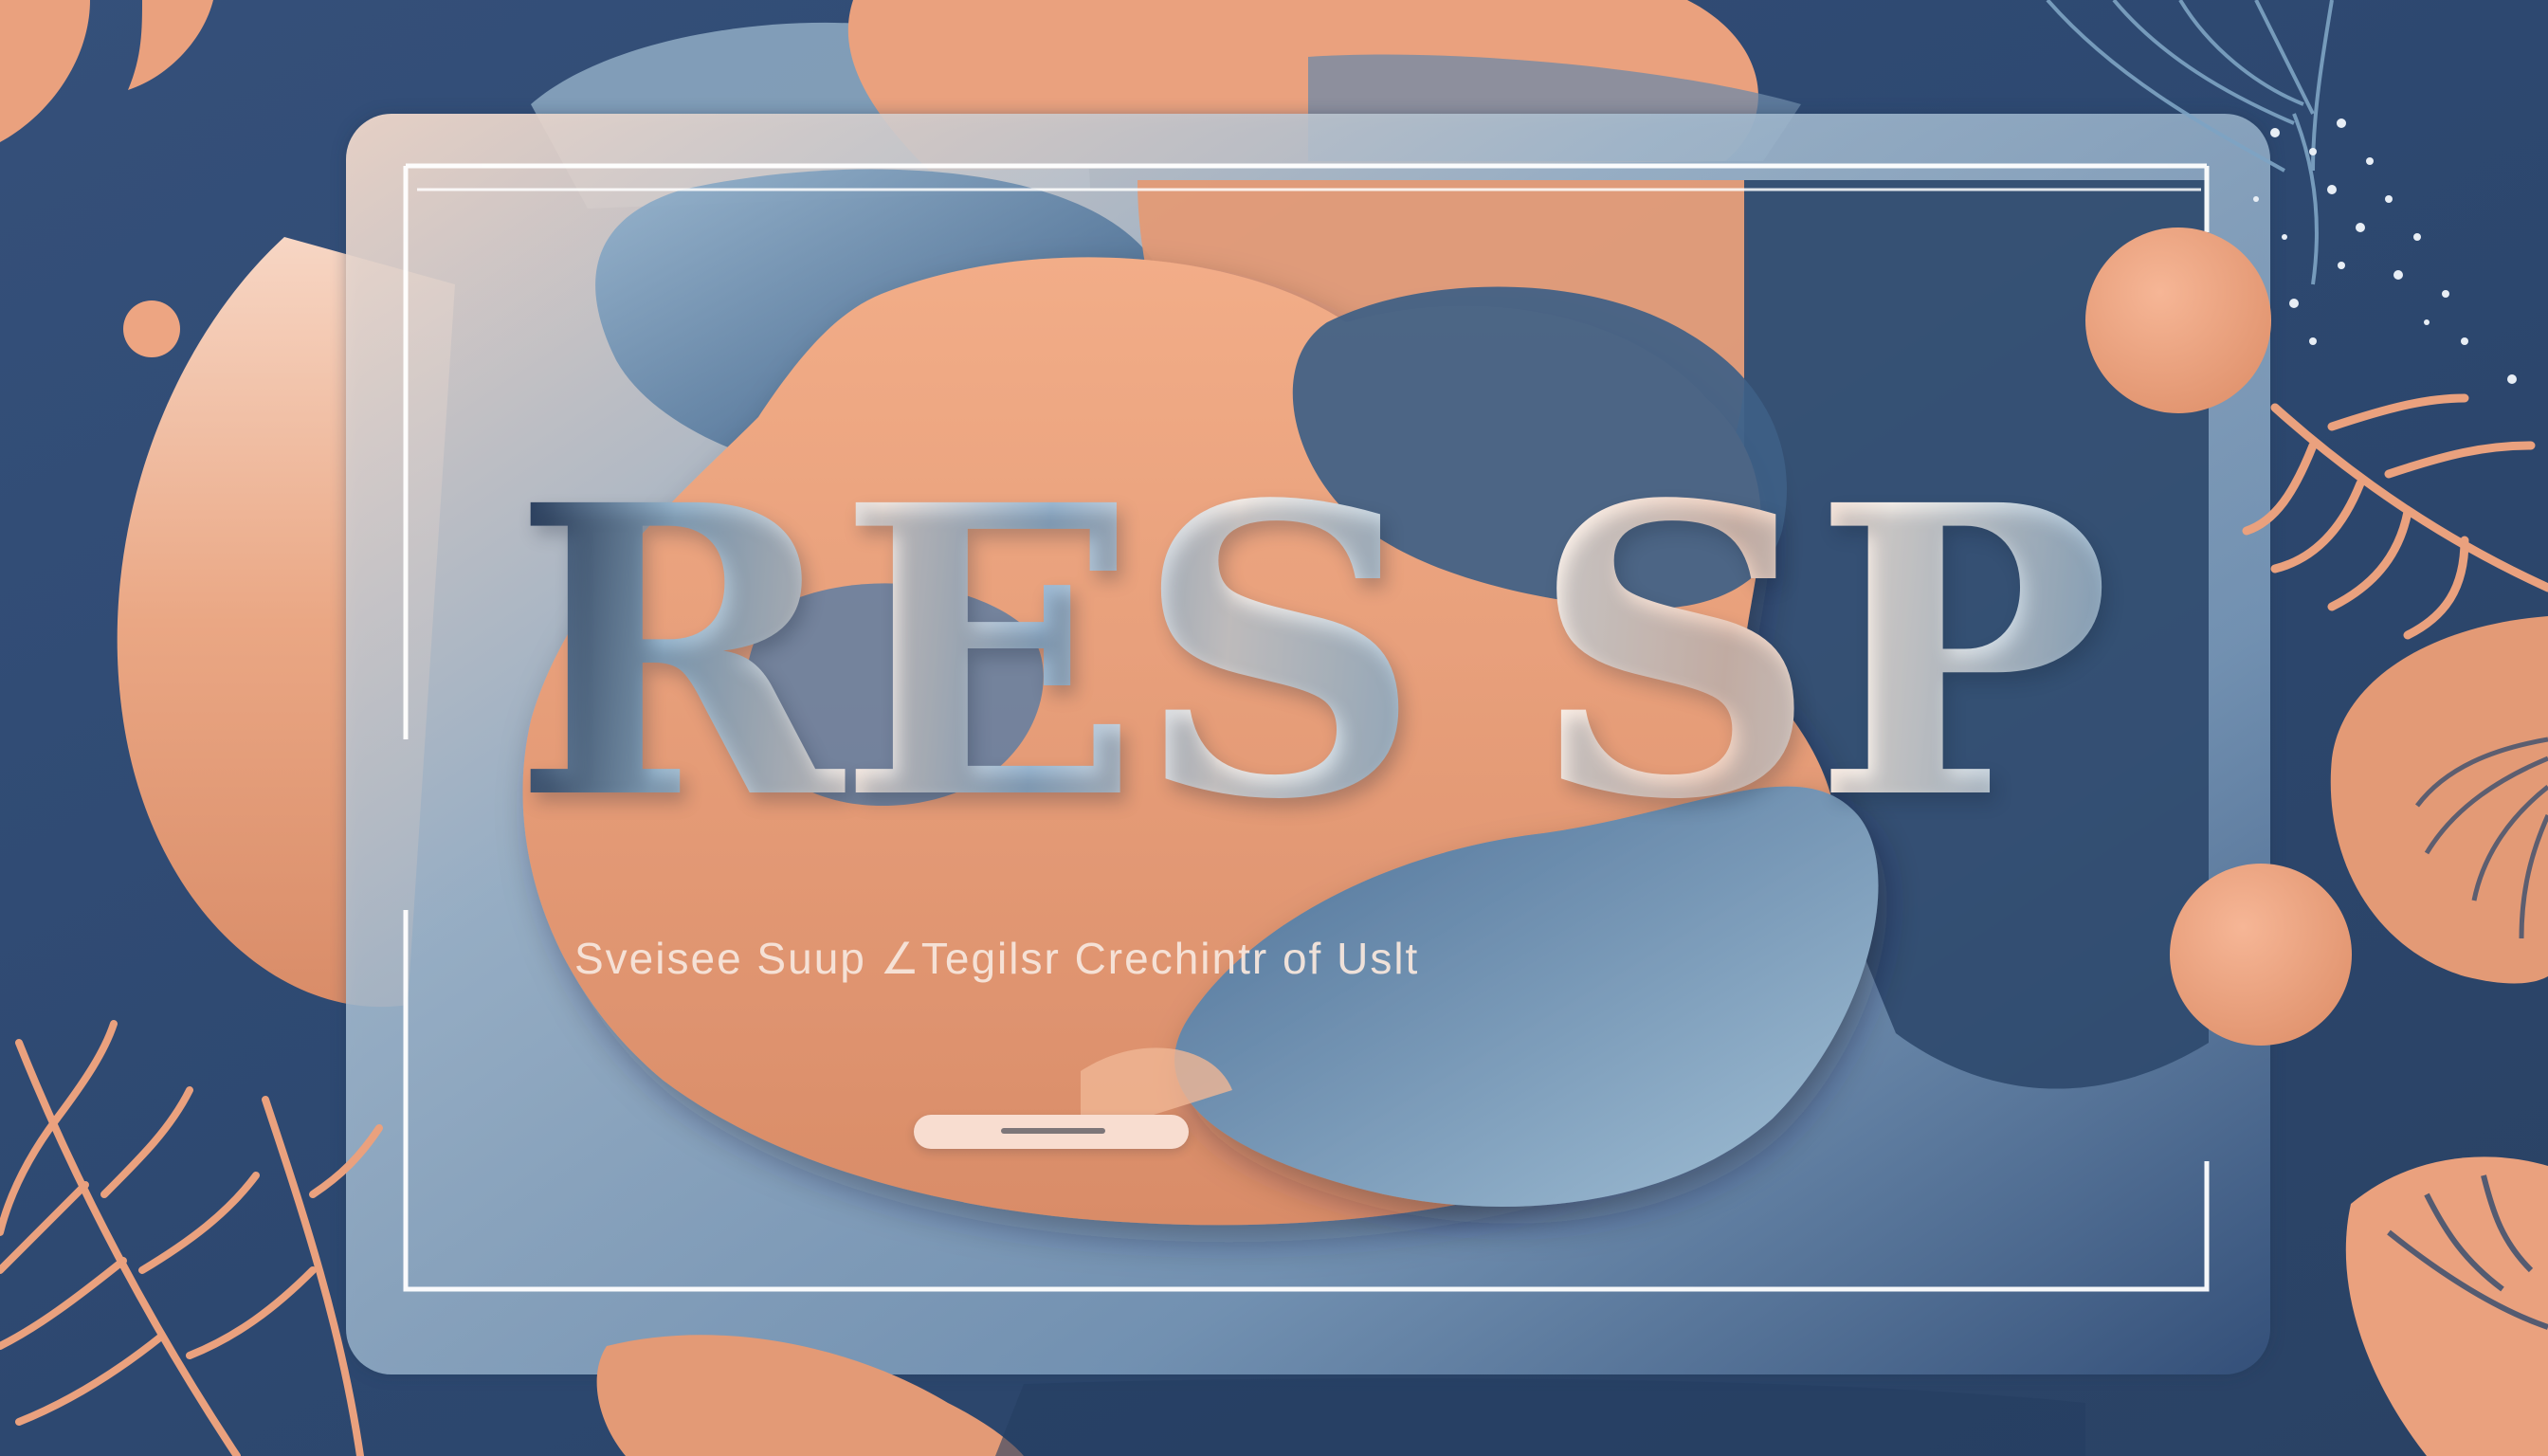  I want to click on cta-button, so click(1051, 1132).